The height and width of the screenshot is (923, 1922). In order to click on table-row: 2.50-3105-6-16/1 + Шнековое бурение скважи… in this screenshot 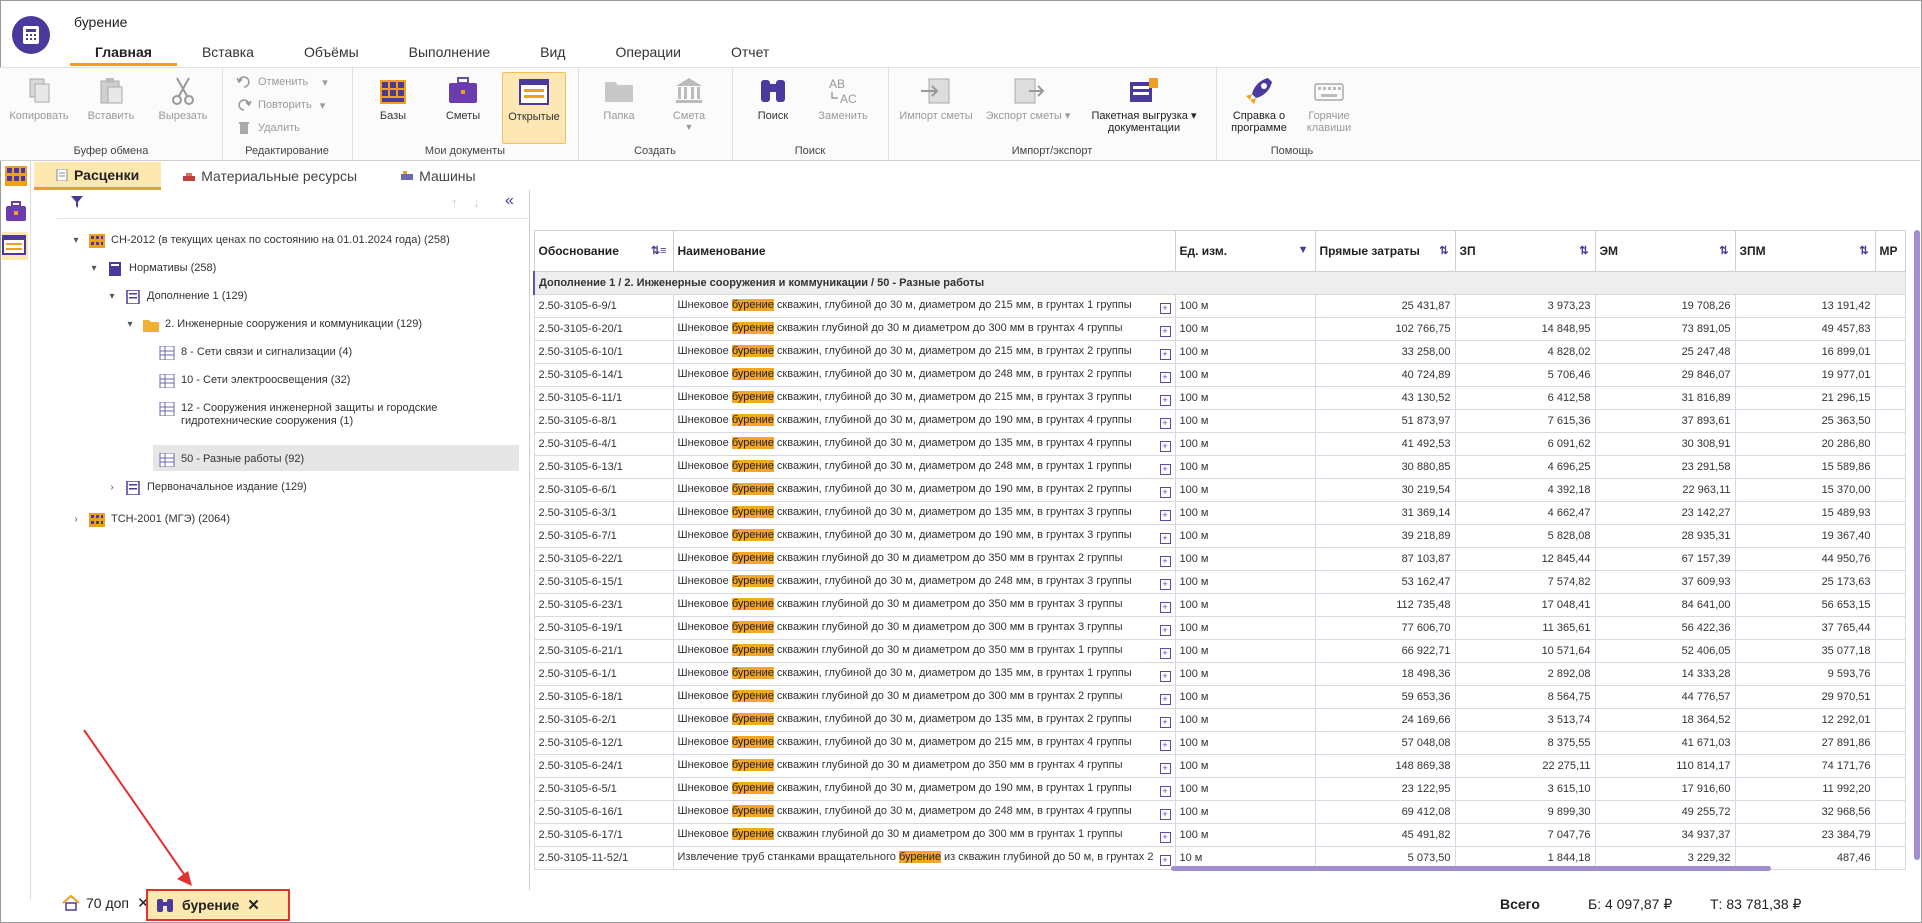, I will do `click(1219, 812)`.